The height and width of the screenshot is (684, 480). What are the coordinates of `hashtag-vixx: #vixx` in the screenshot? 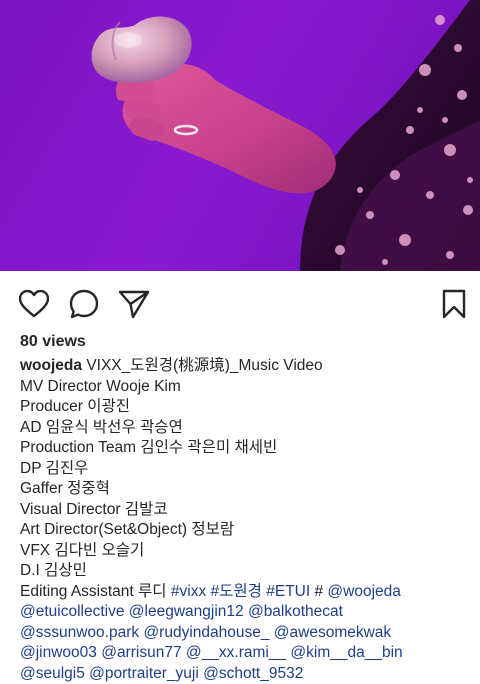 It's located at (188, 591).